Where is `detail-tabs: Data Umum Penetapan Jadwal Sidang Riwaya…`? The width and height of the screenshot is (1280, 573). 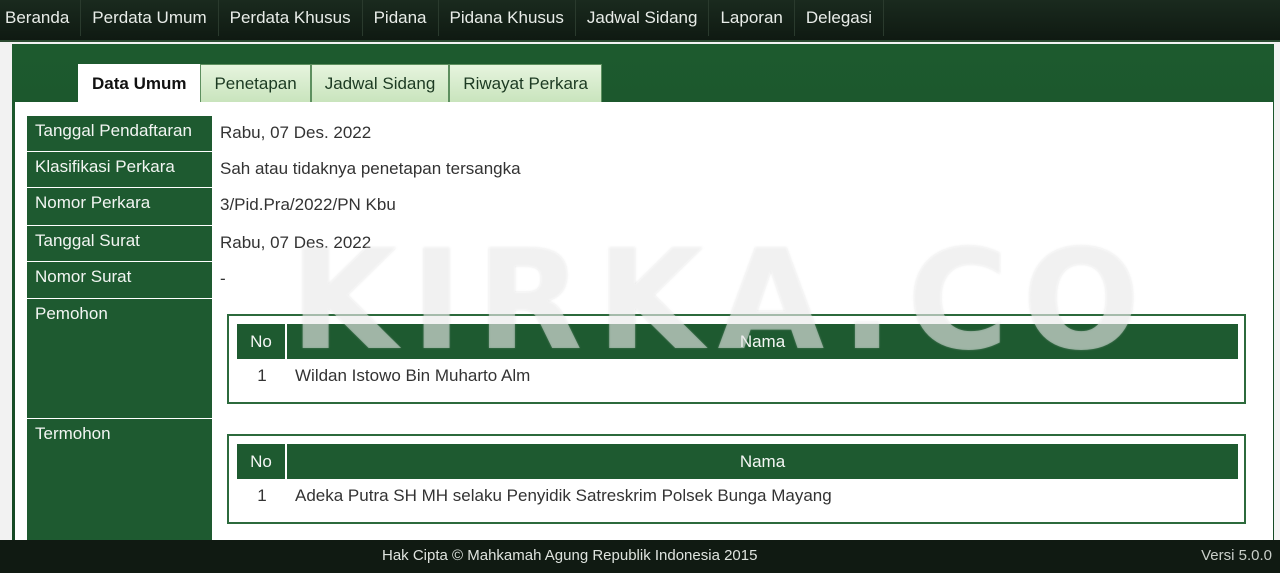
detail-tabs: Data Umum Penetapan Jadwal Sidang Riwaya… is located at coordinates (340, 83).